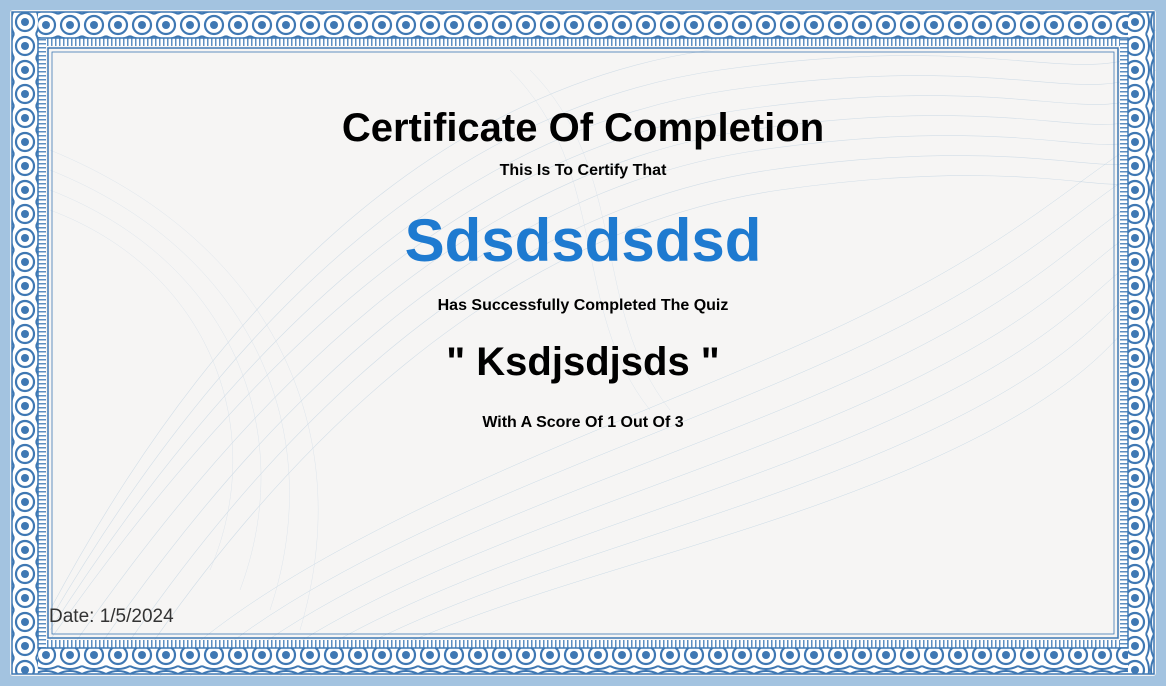 The width and height of the screenshot is (1166, 686). I want to click on recipient-name: Sdsdsdsdsd, so click(583, 240).